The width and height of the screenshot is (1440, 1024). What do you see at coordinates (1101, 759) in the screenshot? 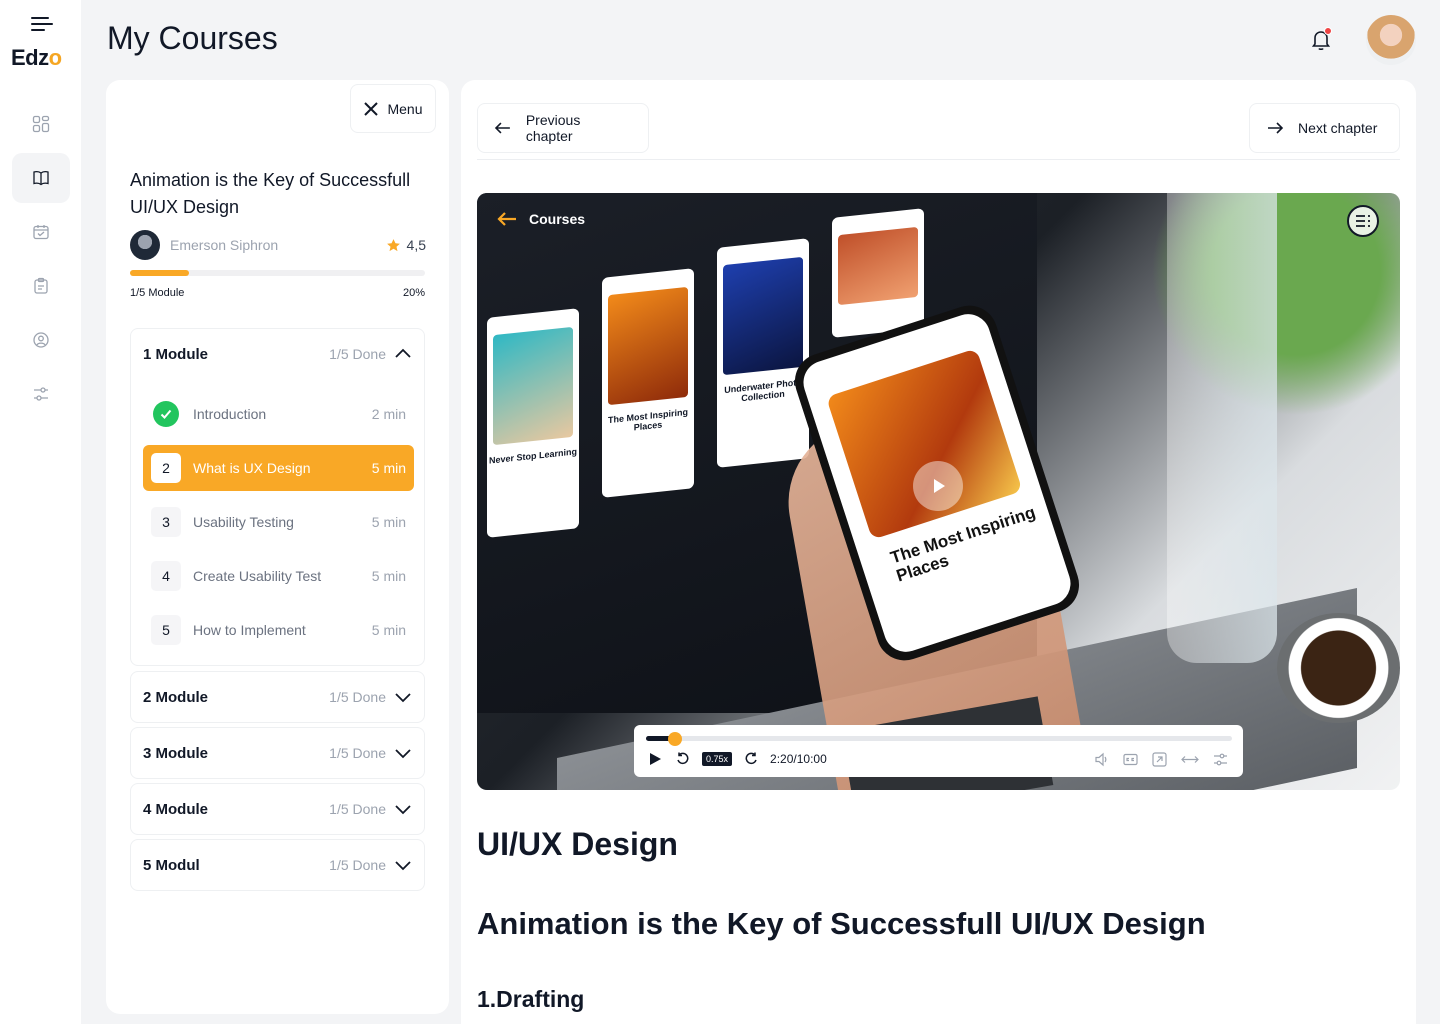
I see `volume-icon` at bounding box center [1101, 759].